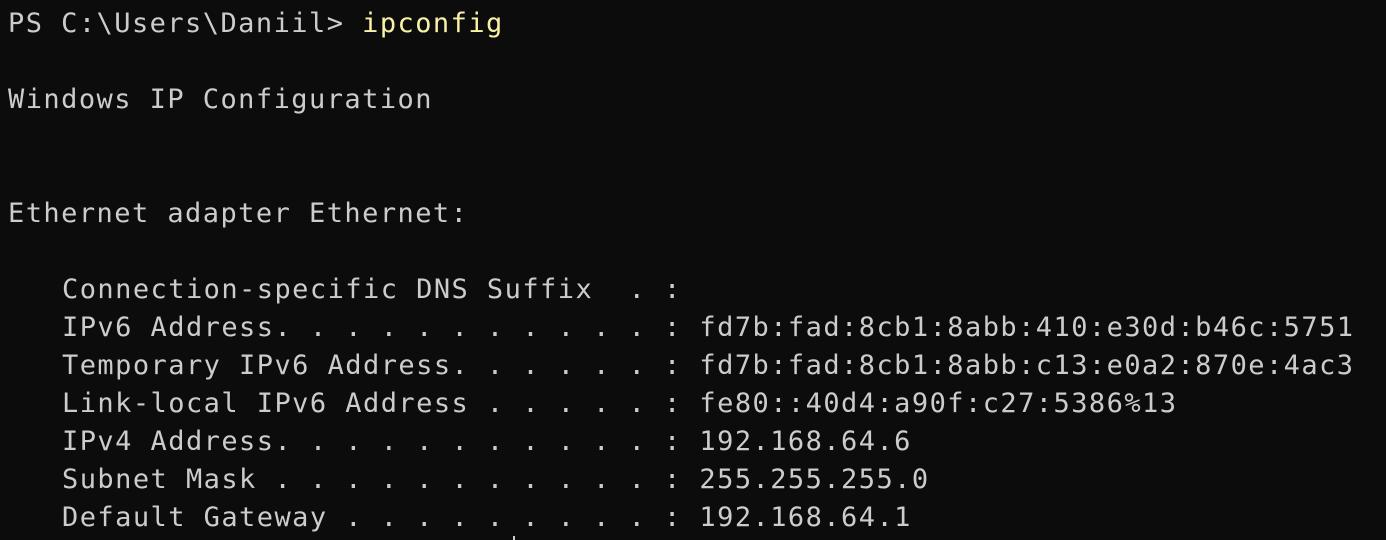  Describe the element at coordinates (433, 23) in the screenshot. I see `prompt-command: ipconfig` at that location.